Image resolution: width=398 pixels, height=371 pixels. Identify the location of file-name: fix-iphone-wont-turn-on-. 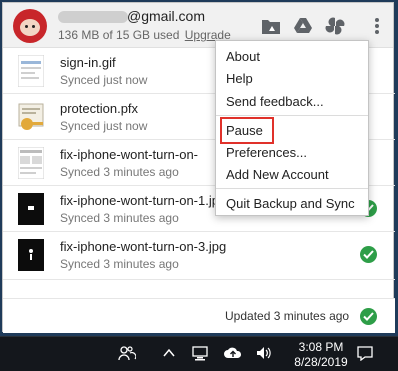
(129, 154).